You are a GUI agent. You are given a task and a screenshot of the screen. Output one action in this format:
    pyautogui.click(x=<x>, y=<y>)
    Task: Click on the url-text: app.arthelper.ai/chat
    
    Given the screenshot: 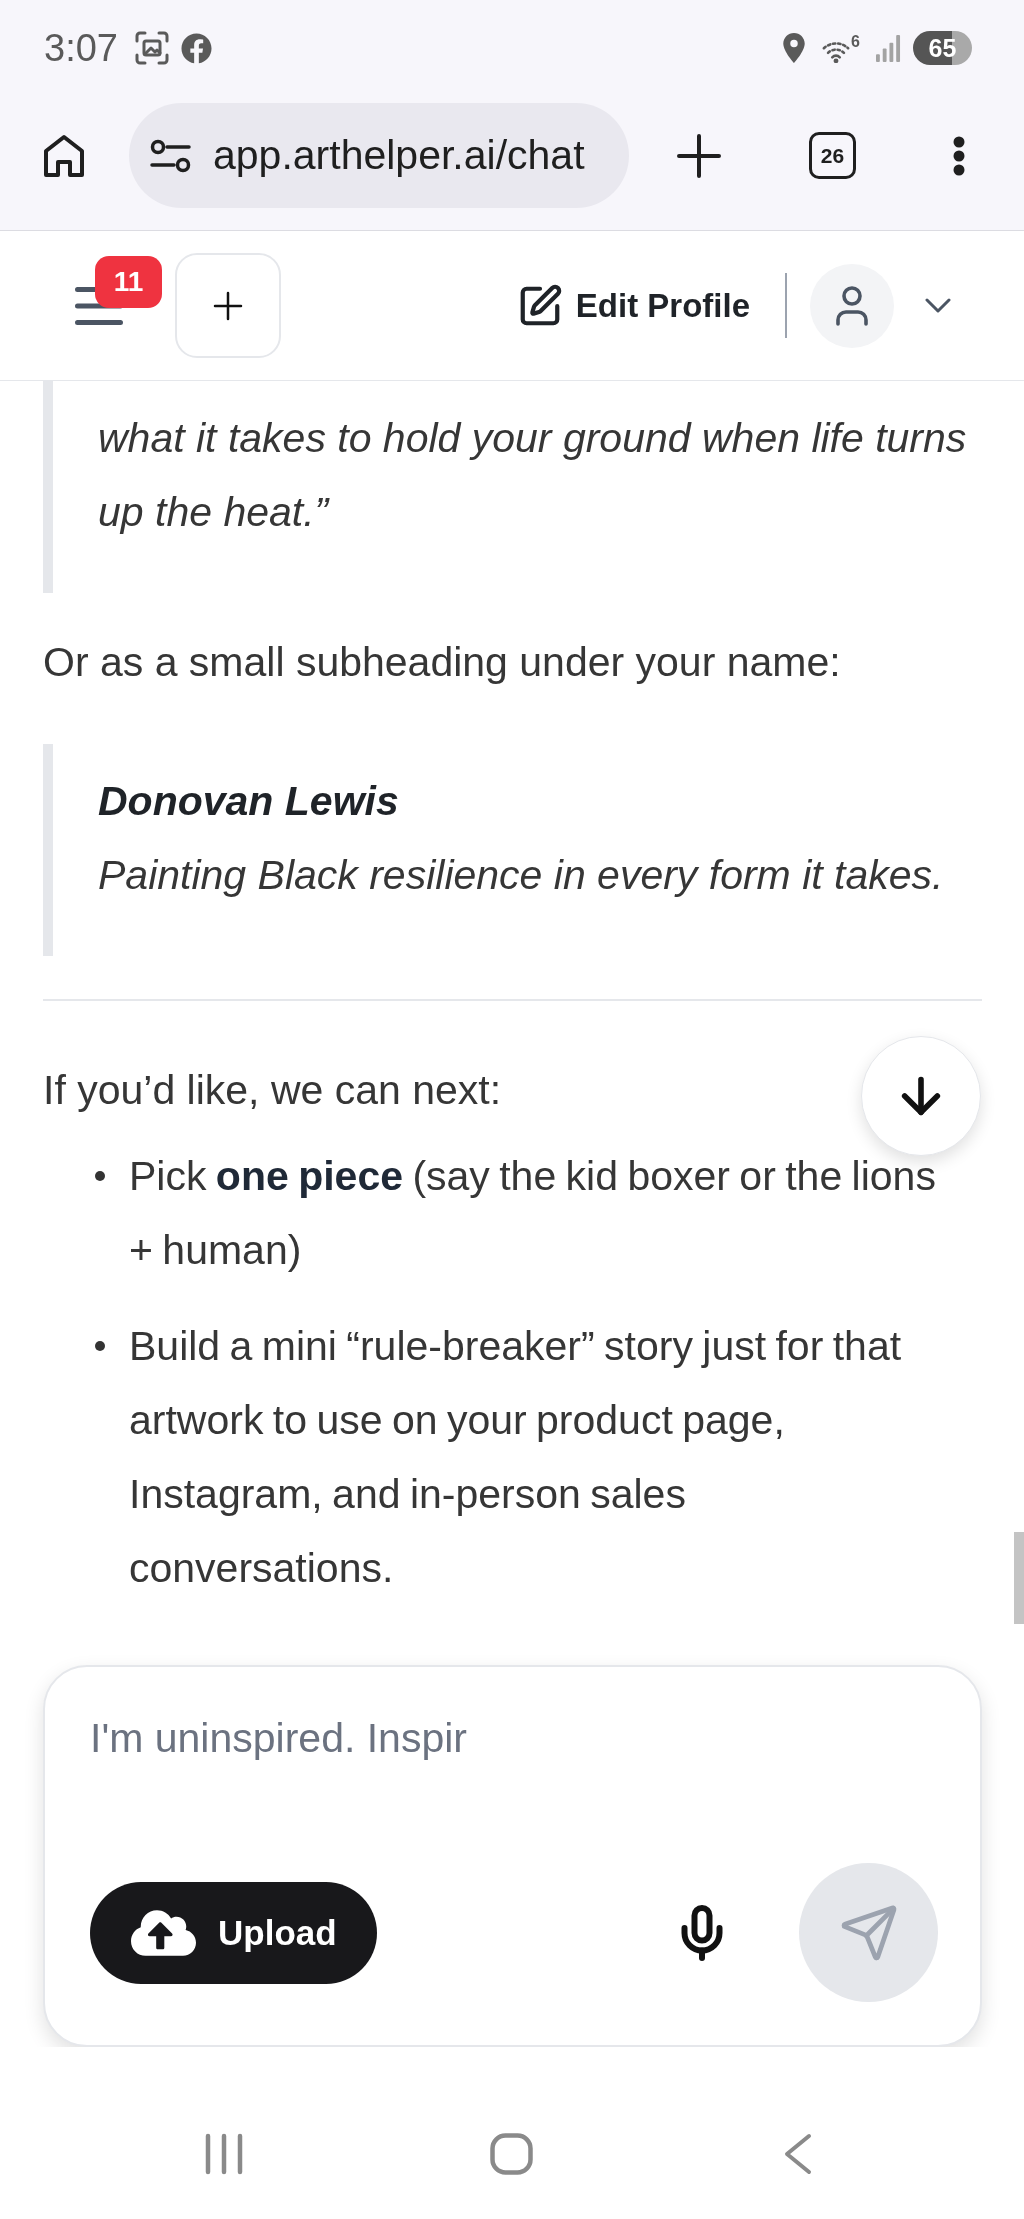 What is the action you would take?
    pyautogui.click(x=399, y=155)
    